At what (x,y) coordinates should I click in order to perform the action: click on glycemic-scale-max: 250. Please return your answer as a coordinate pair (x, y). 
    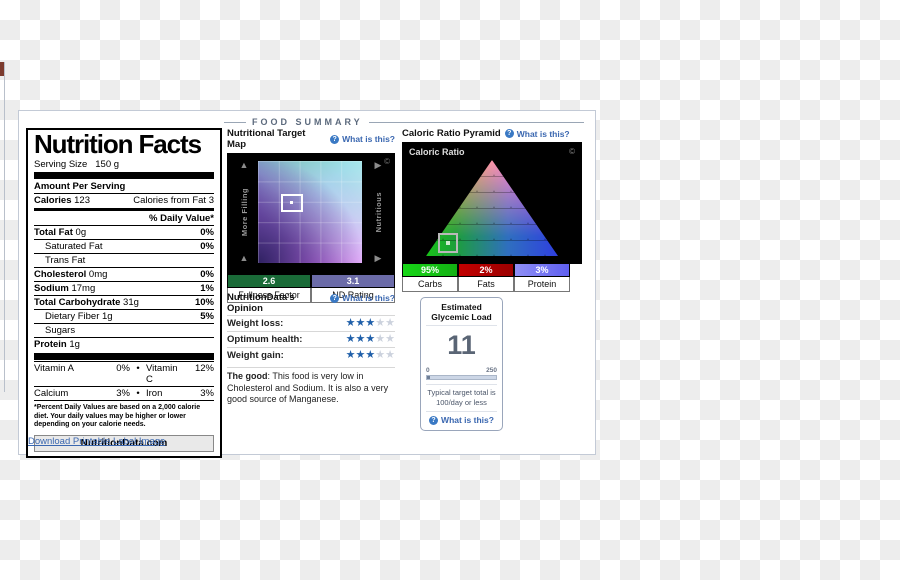
    Looking at the image, I should click on (491, 371).